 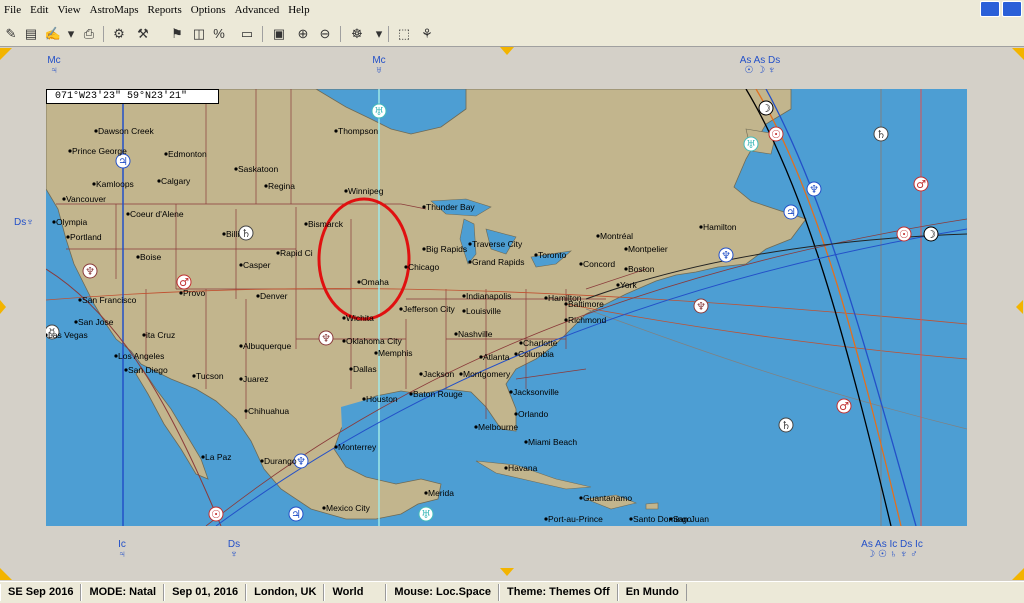 What do you see at coordinates (523, 468) in the screenshot?
I see `city-label: Havana` at bounding box center [523, 468].